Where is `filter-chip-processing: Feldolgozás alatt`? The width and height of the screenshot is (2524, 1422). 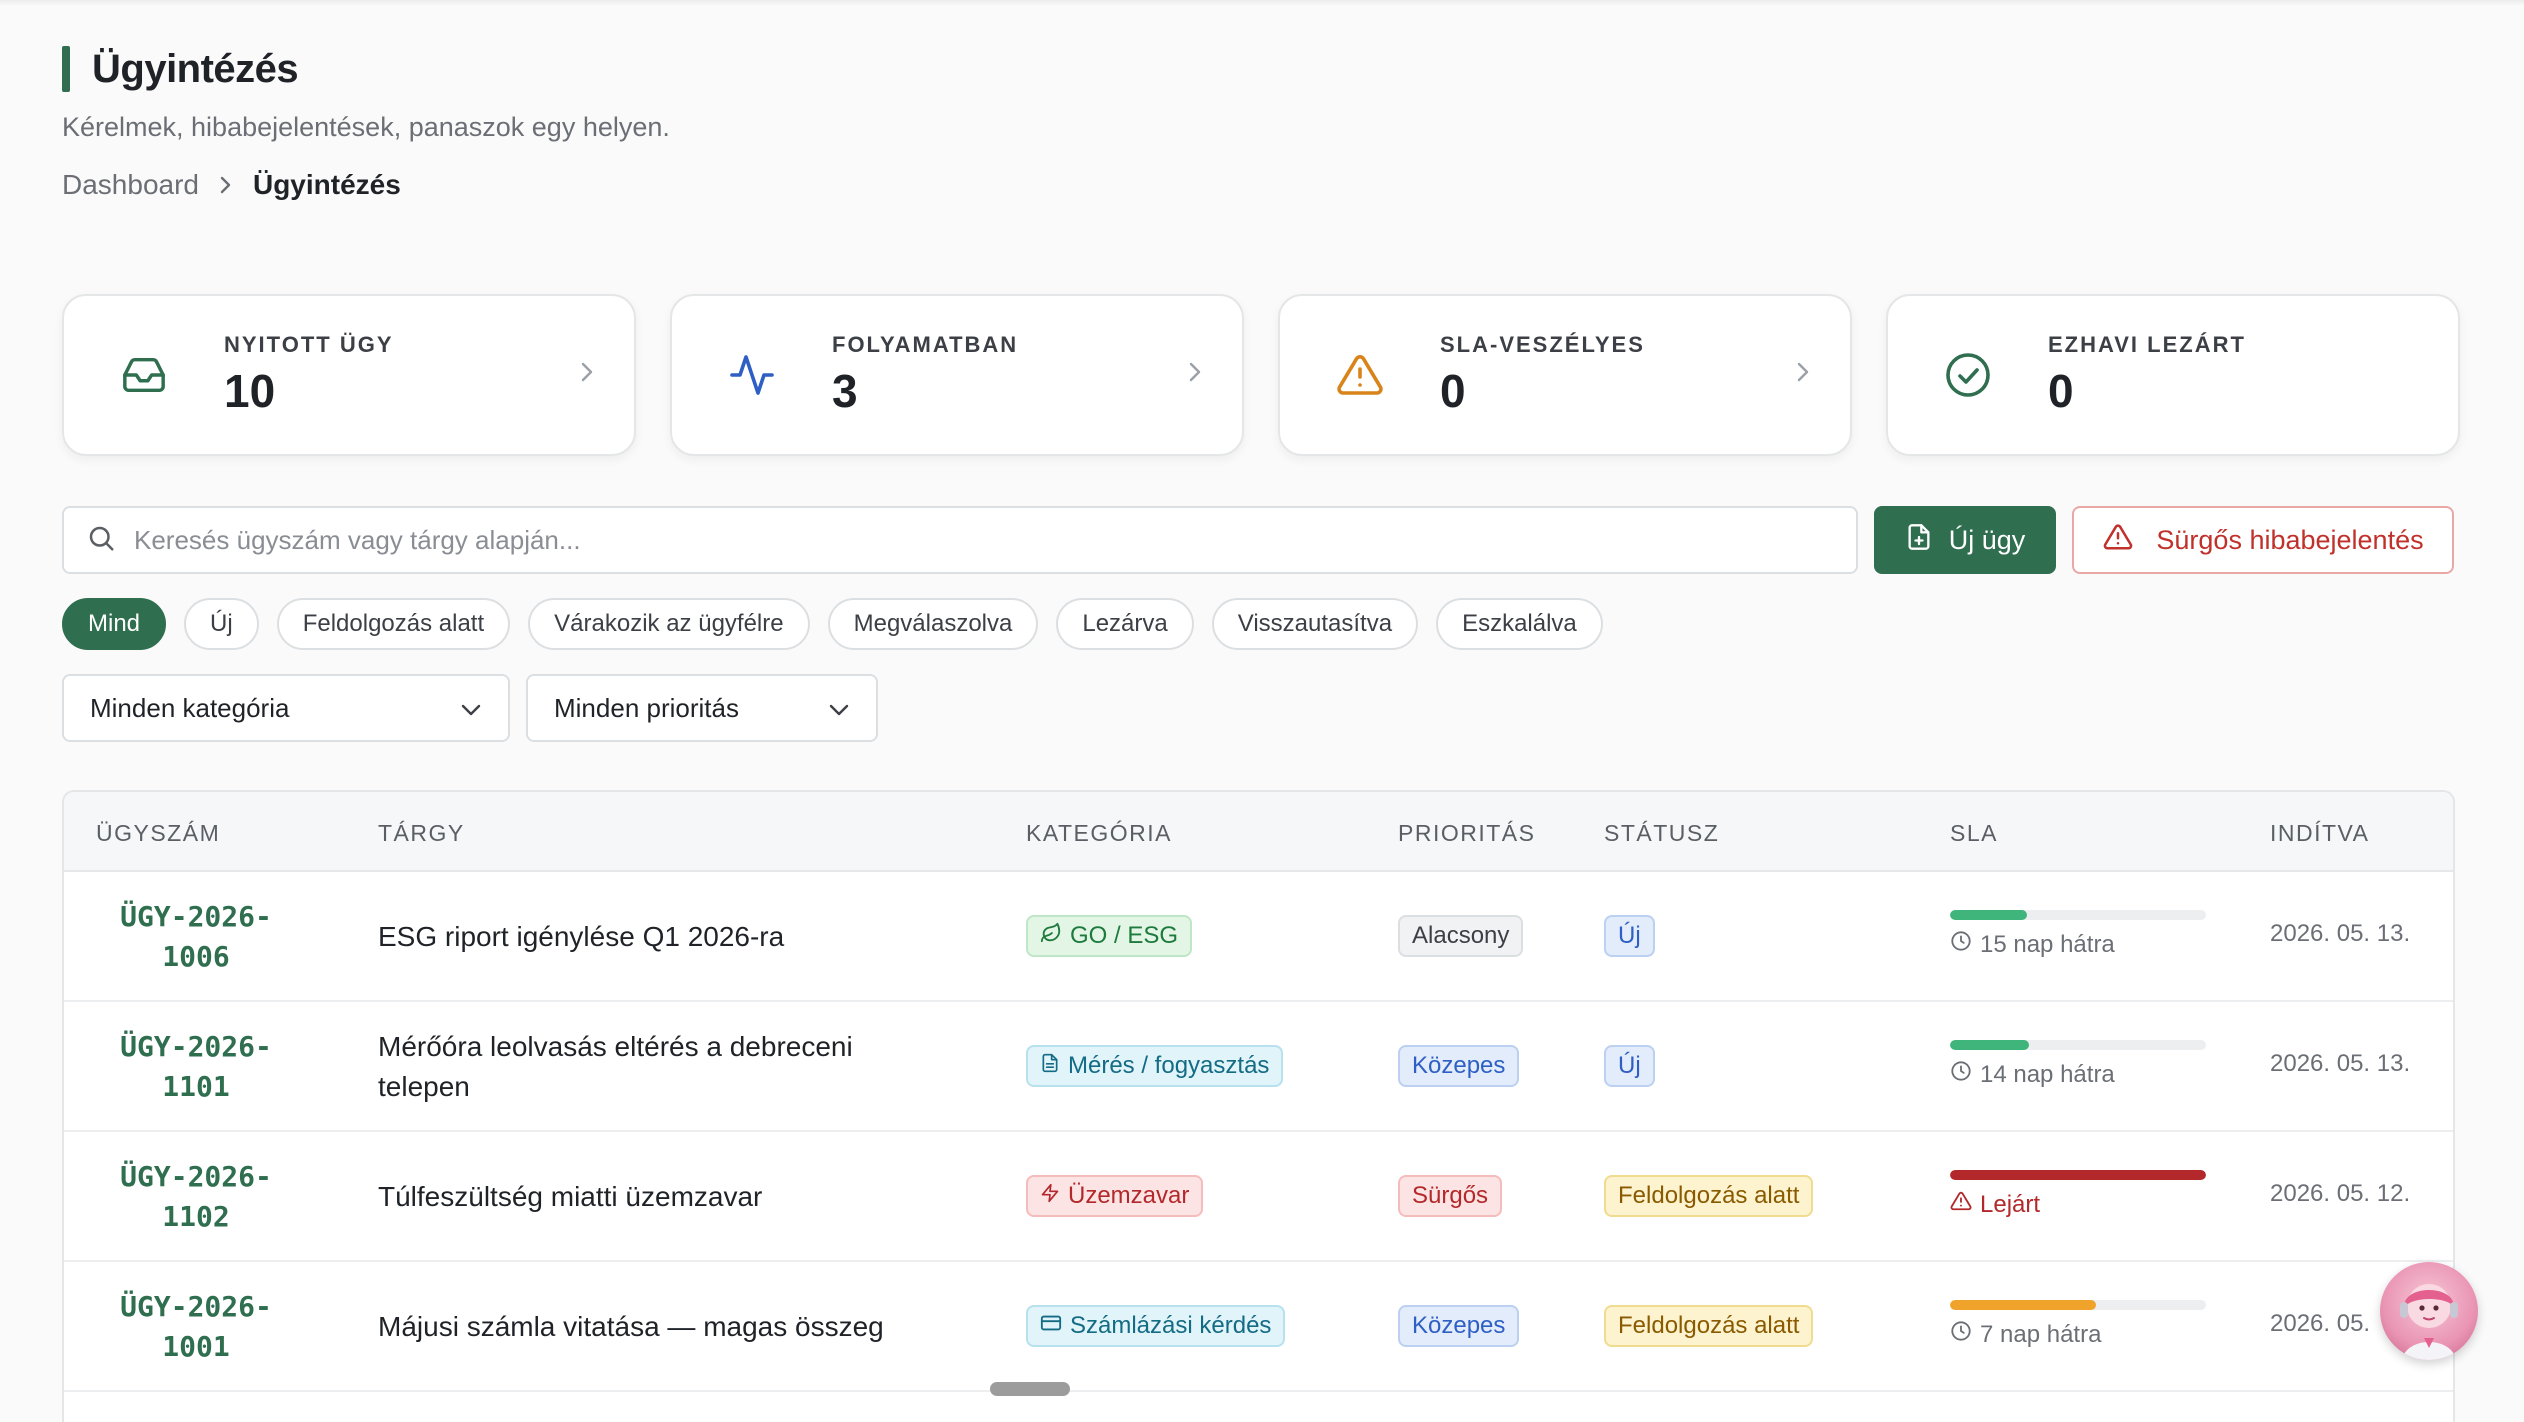
filter-chip-processing: Feldolgozás alatt is located at coordinates (393, 624).